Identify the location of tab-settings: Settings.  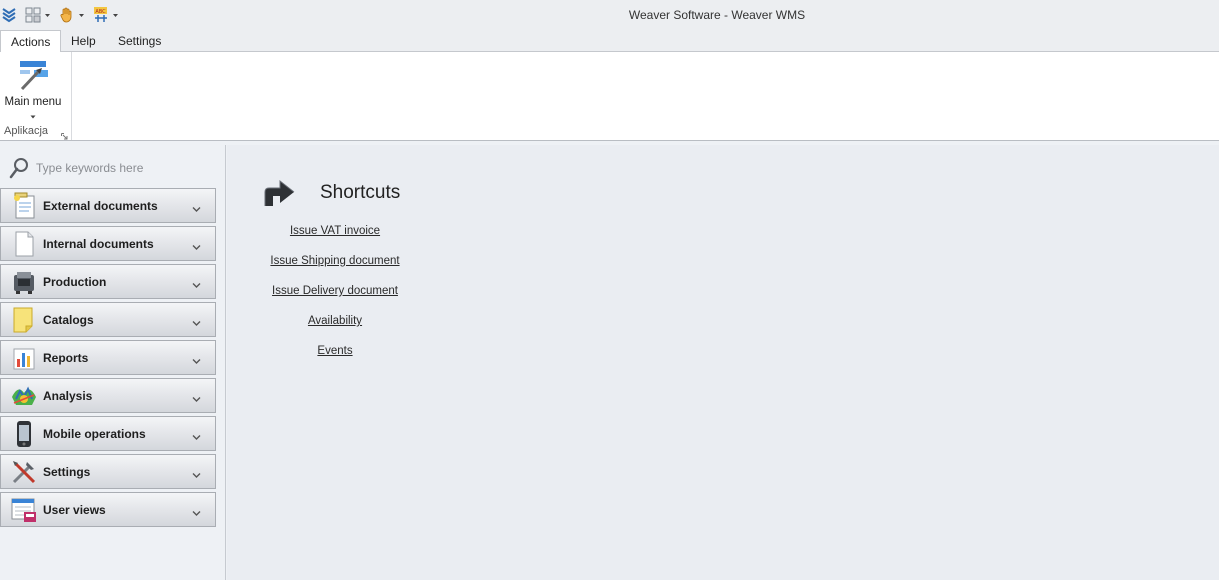
(139, 42).